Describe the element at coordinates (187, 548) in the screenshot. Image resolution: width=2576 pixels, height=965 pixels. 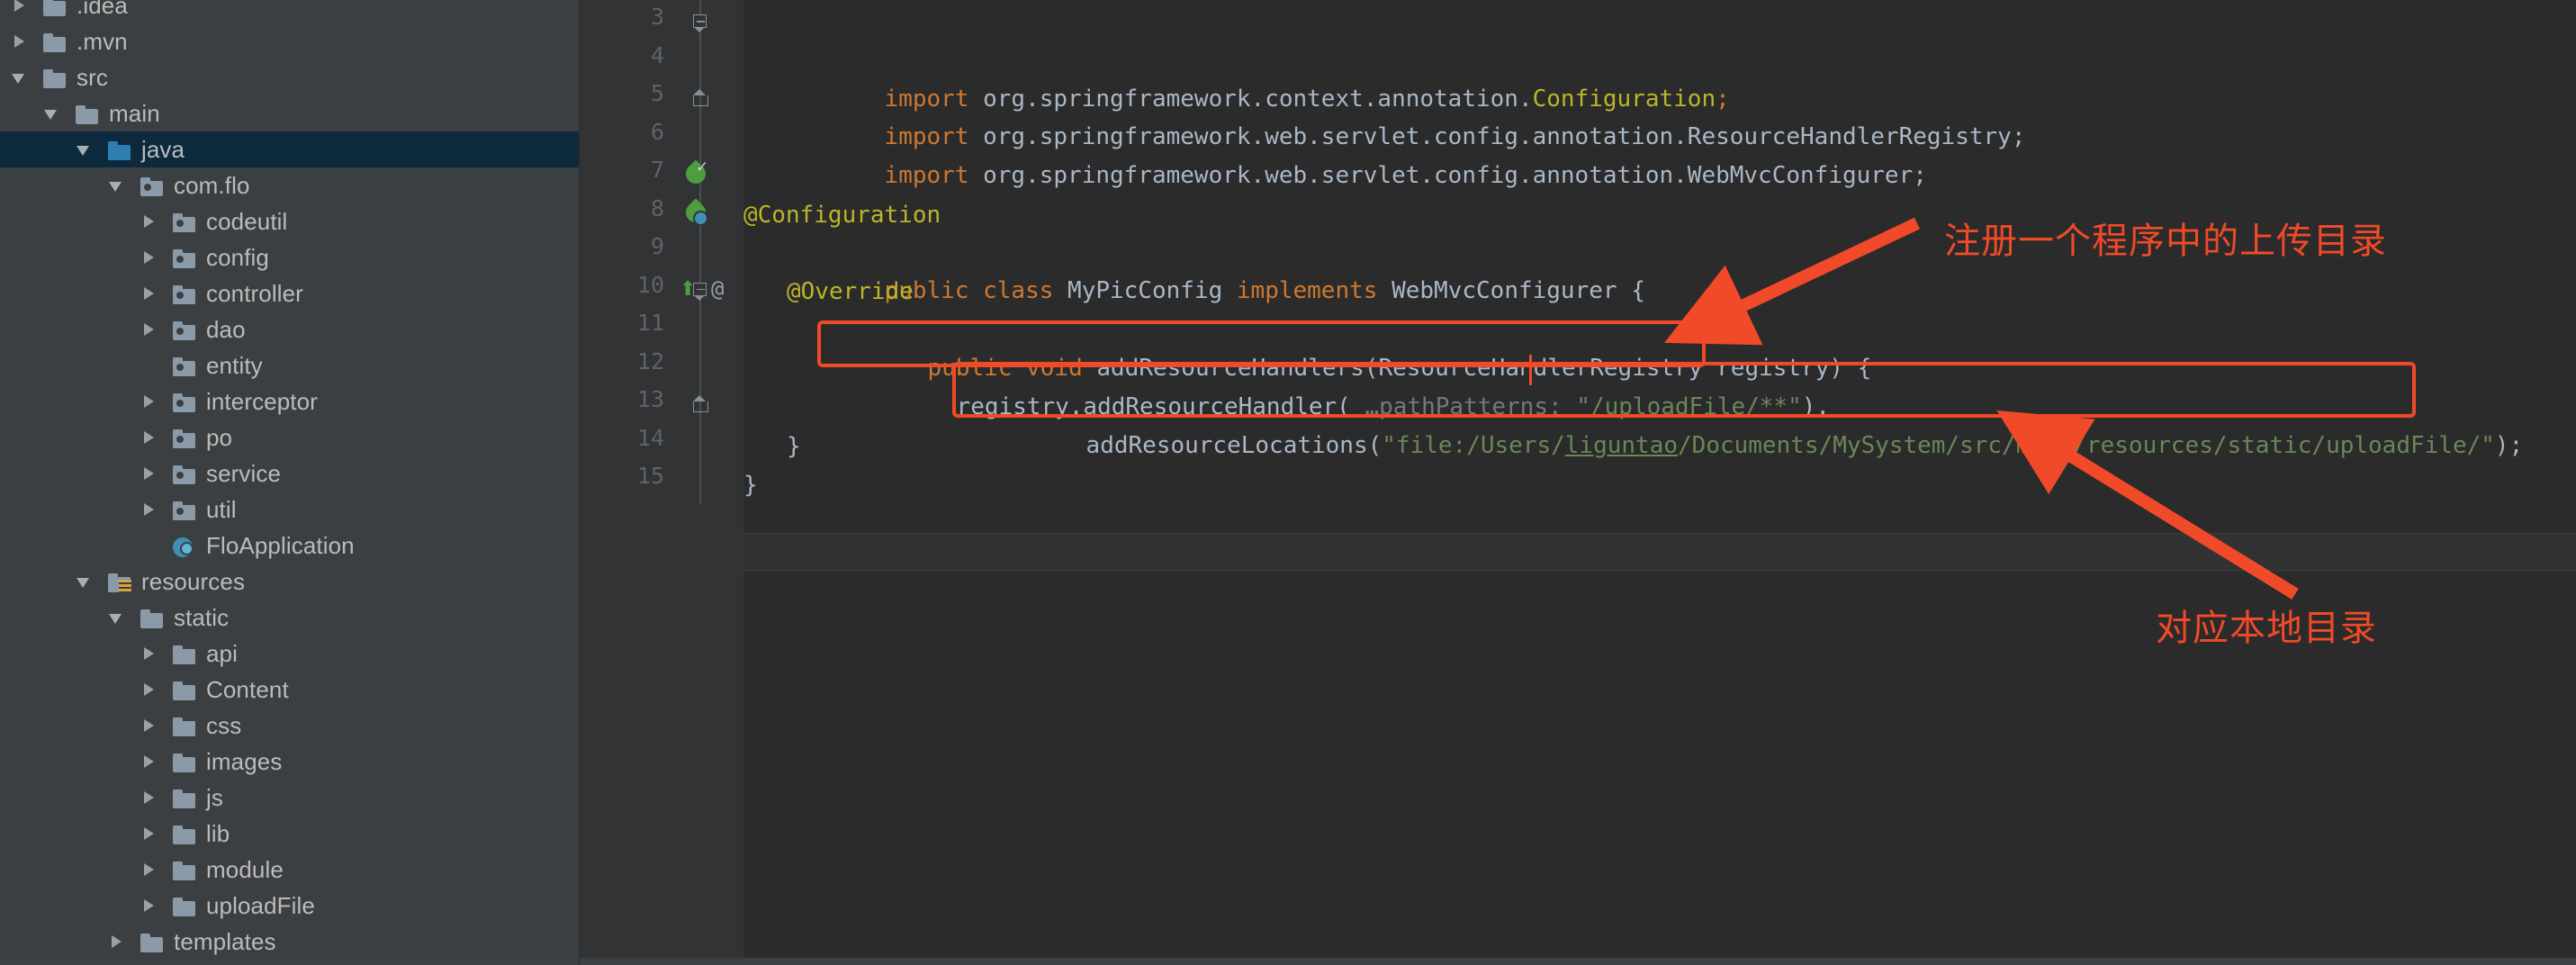
I see `spring-badge` at that location.